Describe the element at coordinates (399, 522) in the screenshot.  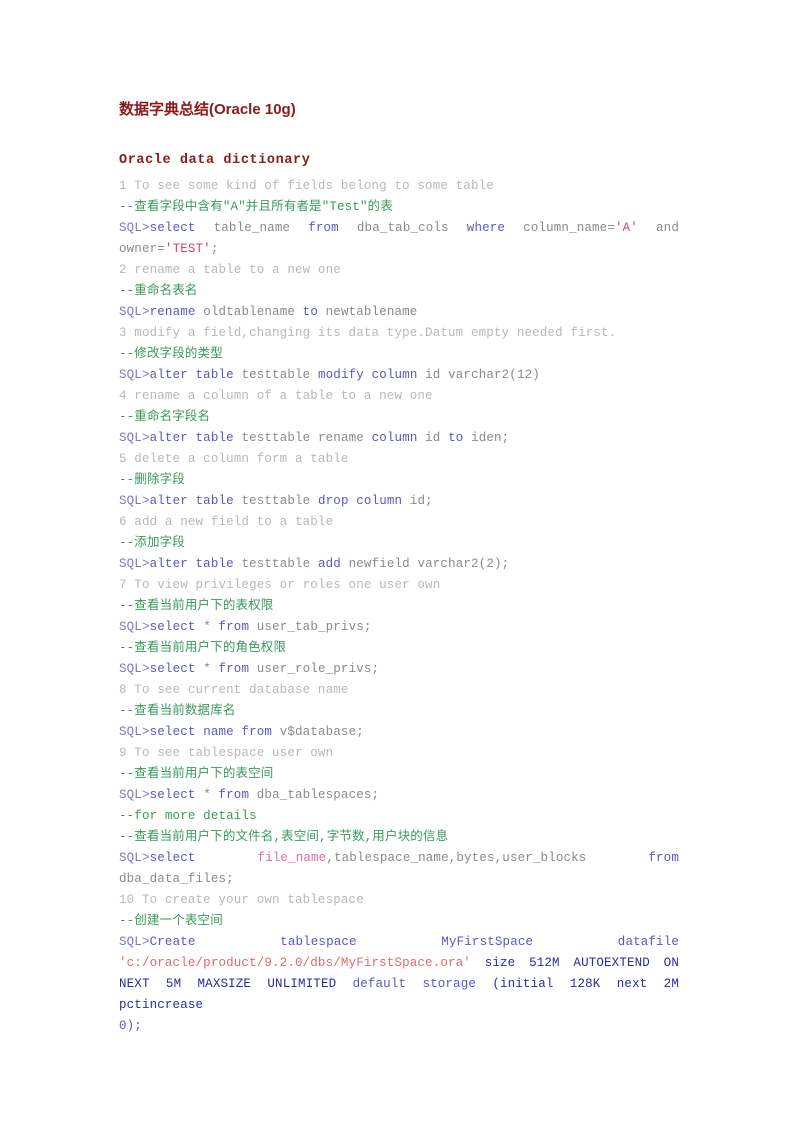
I see `description-line-6: 6 add a new field to a table` at that location.